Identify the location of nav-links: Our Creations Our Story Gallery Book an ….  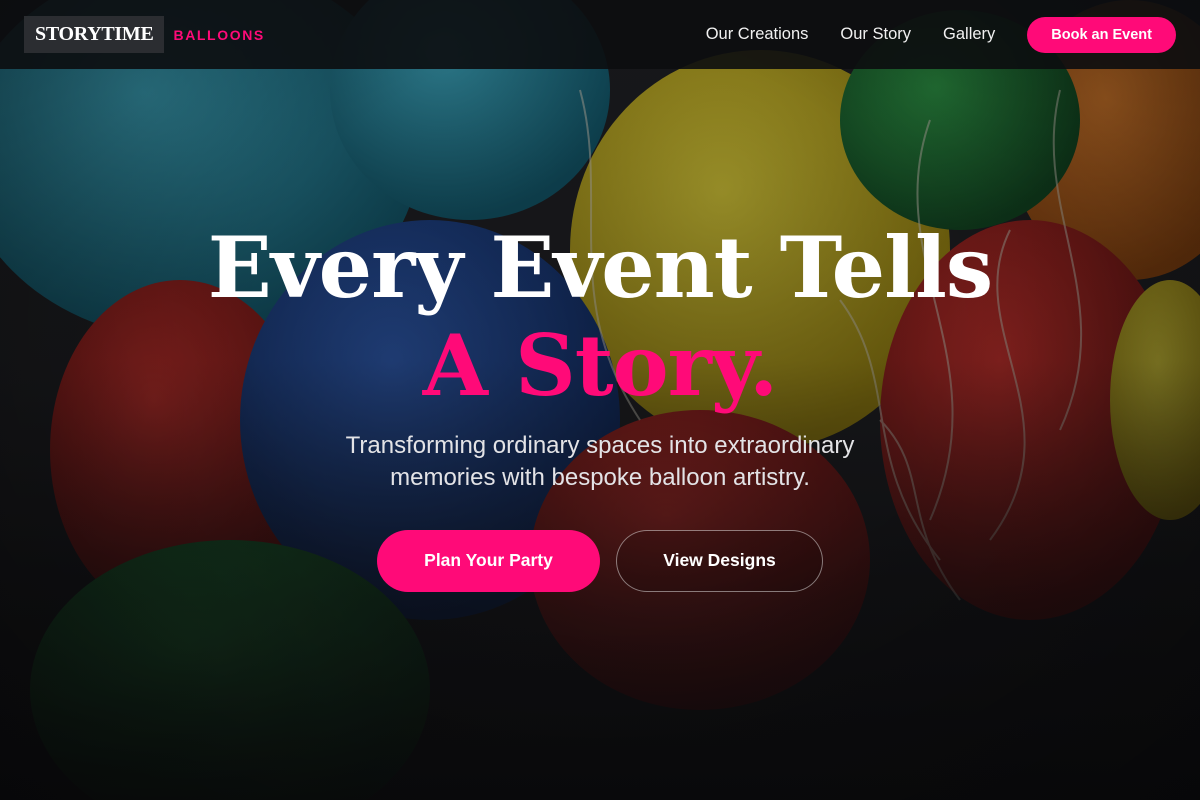
(941, 34).